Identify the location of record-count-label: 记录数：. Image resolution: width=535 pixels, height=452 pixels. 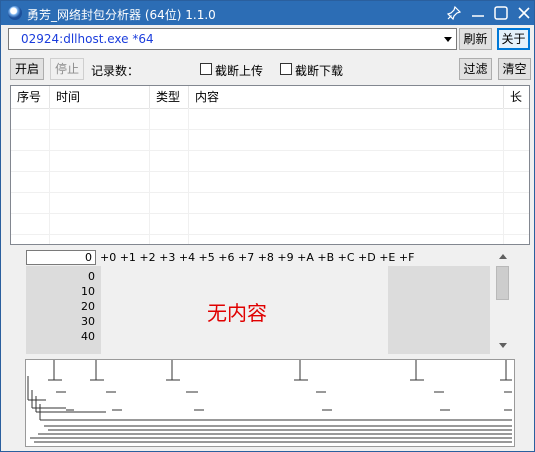
(115, 71).